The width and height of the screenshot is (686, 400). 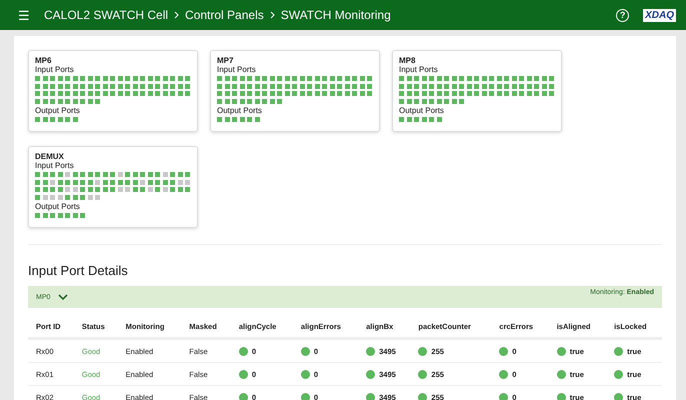 I want to click on breadcrumb-link: CALOL2 SWATCH Cell, so click(x=106, y=15).